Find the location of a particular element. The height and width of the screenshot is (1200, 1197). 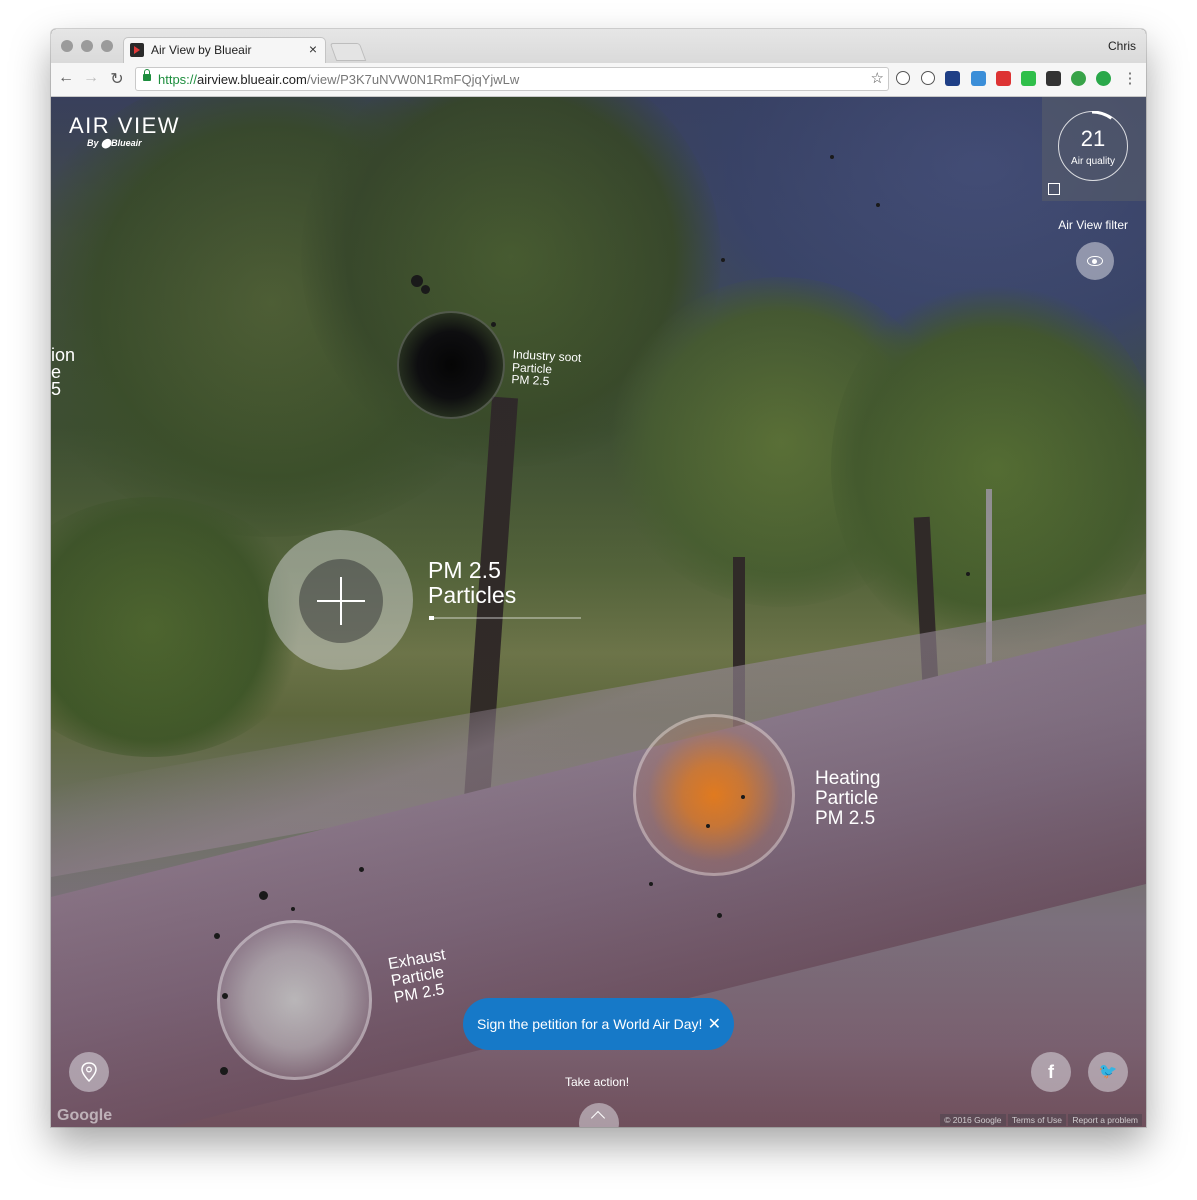

air-view-filter-label: Air View filter is located at coordinates (1093, 225).